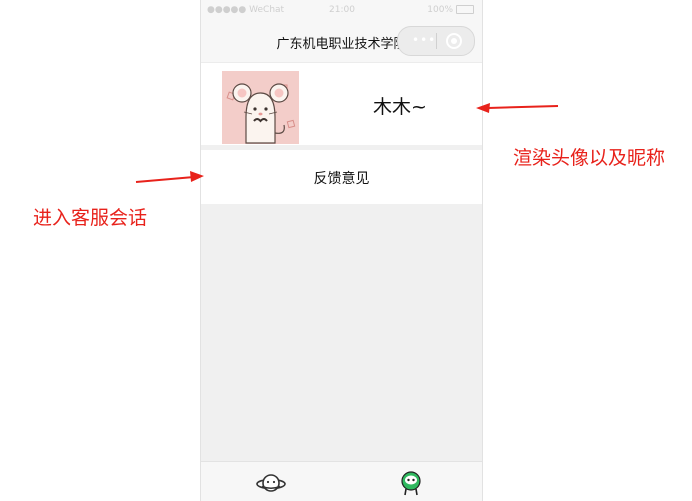 Image resolution: width=692 pixels, height=501 pixels. What do you see at coordinates (90, 218) in the screenshot?
I see `customer-service-note: 进入客服会话` at bounding box center [90, 218].